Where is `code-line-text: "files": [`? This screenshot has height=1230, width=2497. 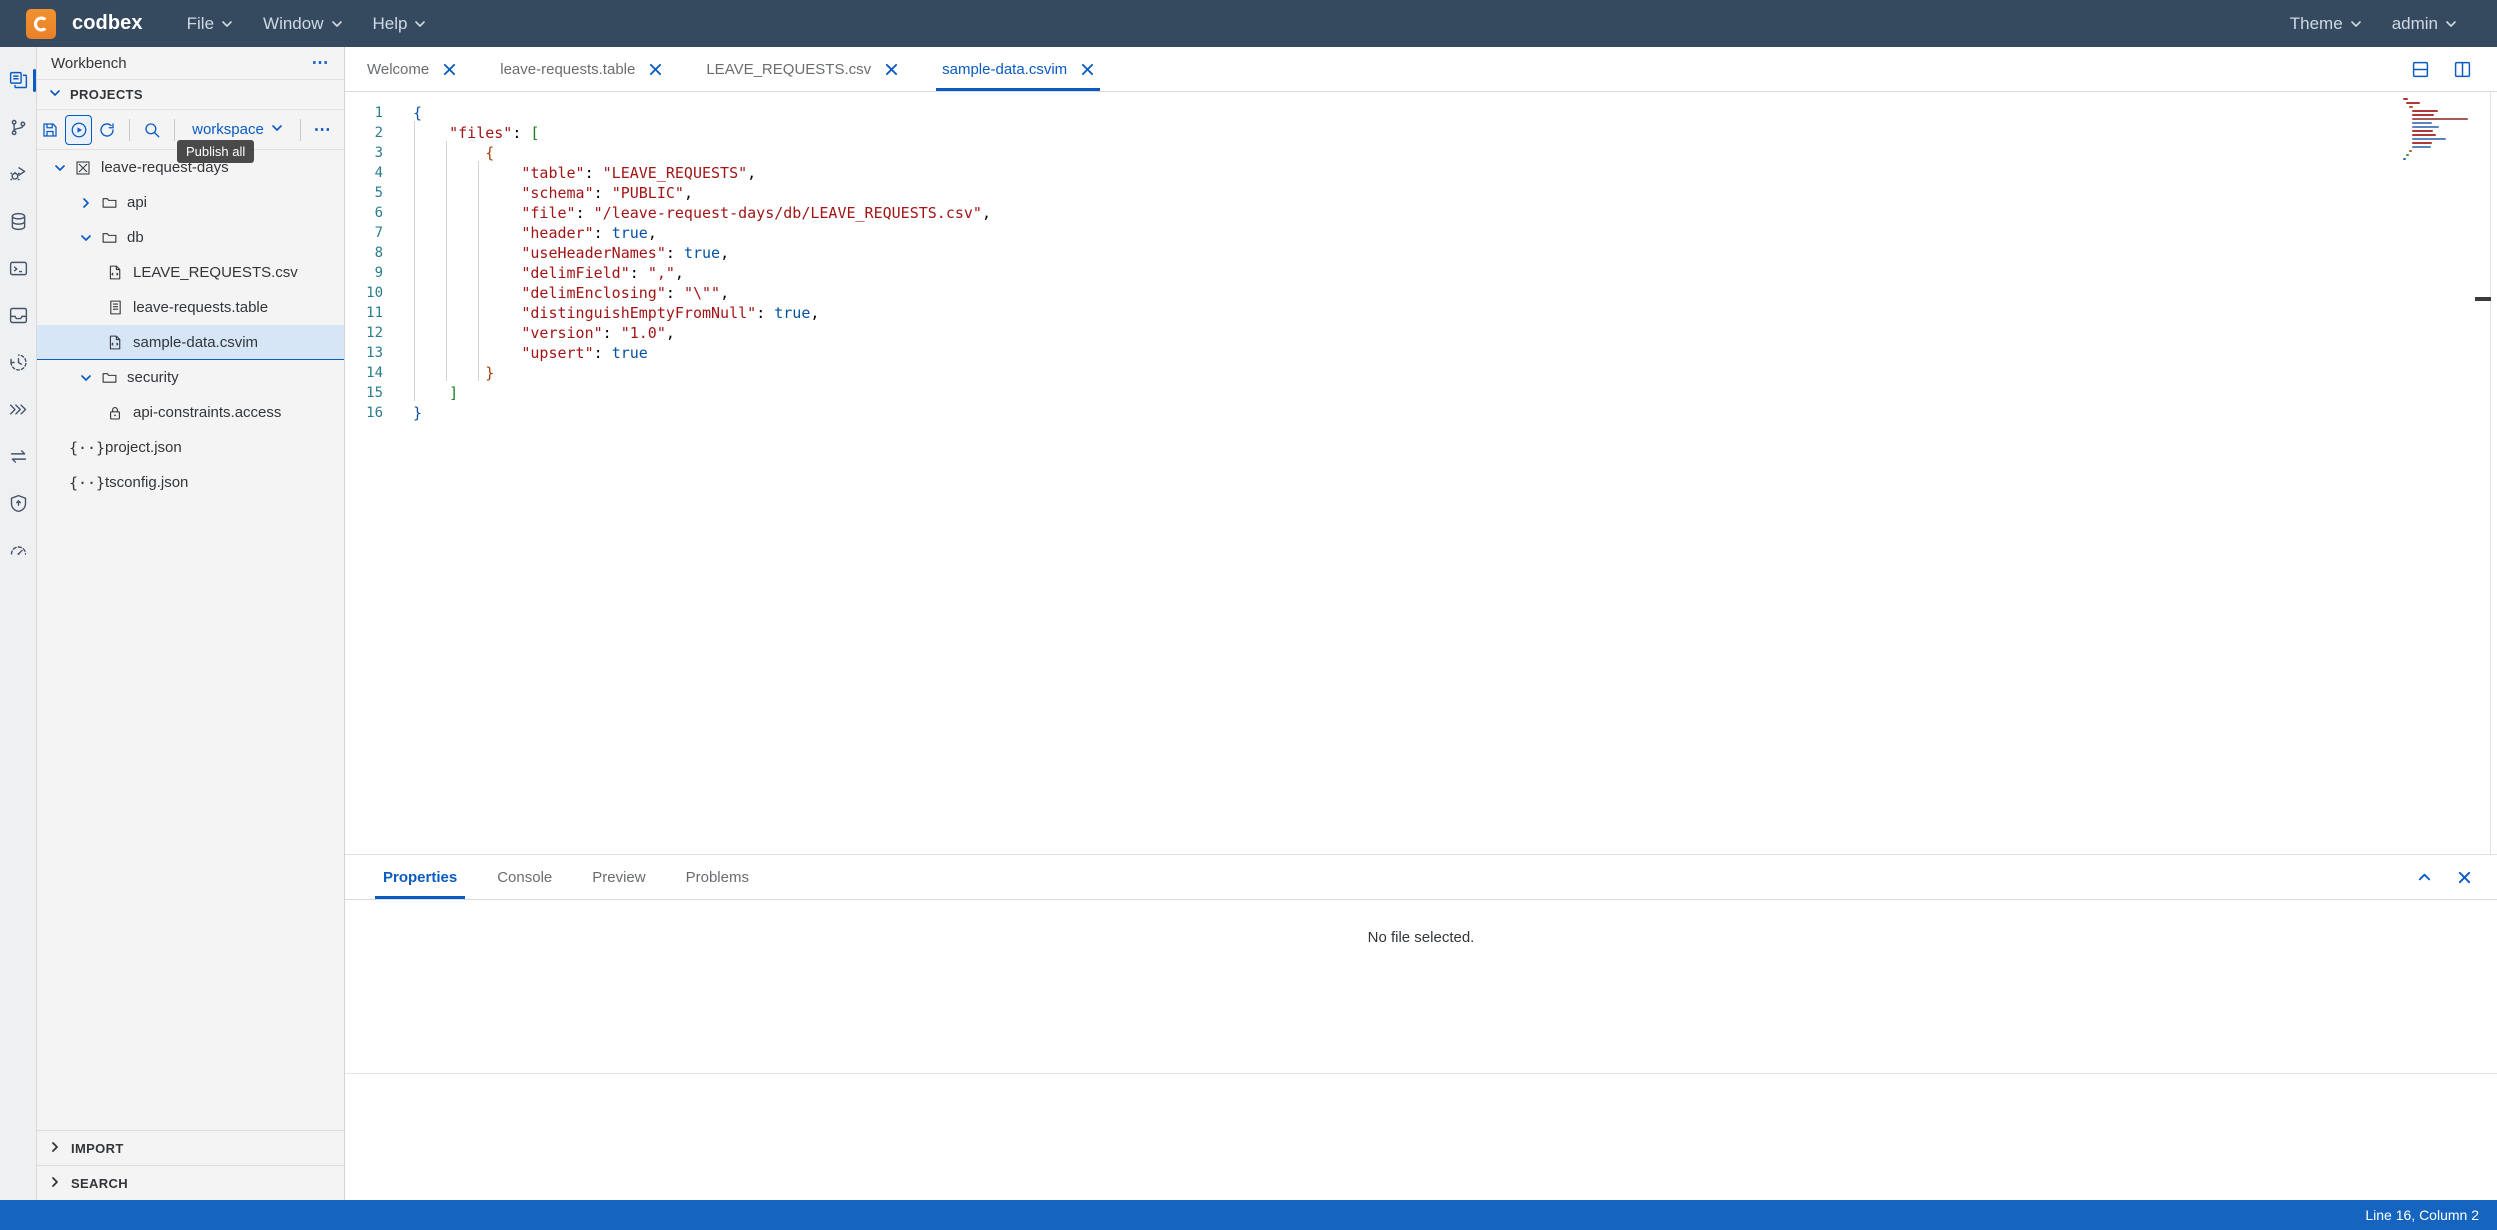 code-line-text: "files": [ is located at coordinates (469, 133).